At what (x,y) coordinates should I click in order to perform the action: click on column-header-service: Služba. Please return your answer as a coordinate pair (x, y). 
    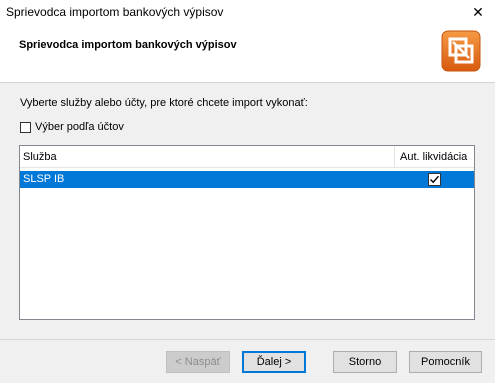
    Looking at the image, I should click on (207, 156).